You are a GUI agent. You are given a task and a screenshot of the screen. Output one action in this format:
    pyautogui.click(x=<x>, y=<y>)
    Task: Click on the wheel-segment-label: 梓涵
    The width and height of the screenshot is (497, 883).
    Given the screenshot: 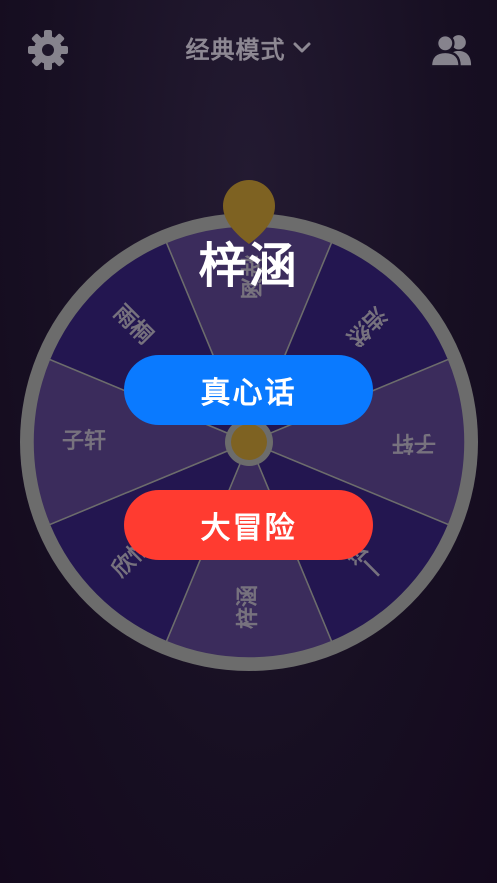 What is the action you would take?
    pyautogui.click(x=248, y=607)
    